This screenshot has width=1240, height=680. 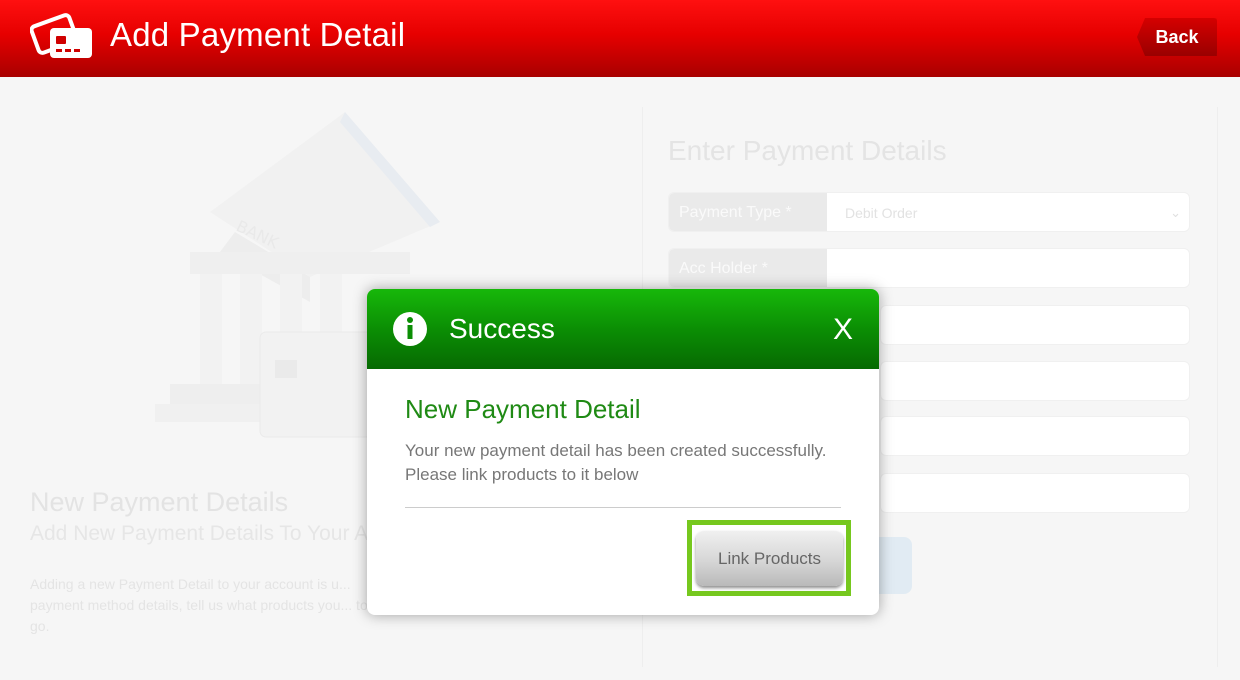 I want to click on background-heading: New Payment Details, so click(x=159, y=502).